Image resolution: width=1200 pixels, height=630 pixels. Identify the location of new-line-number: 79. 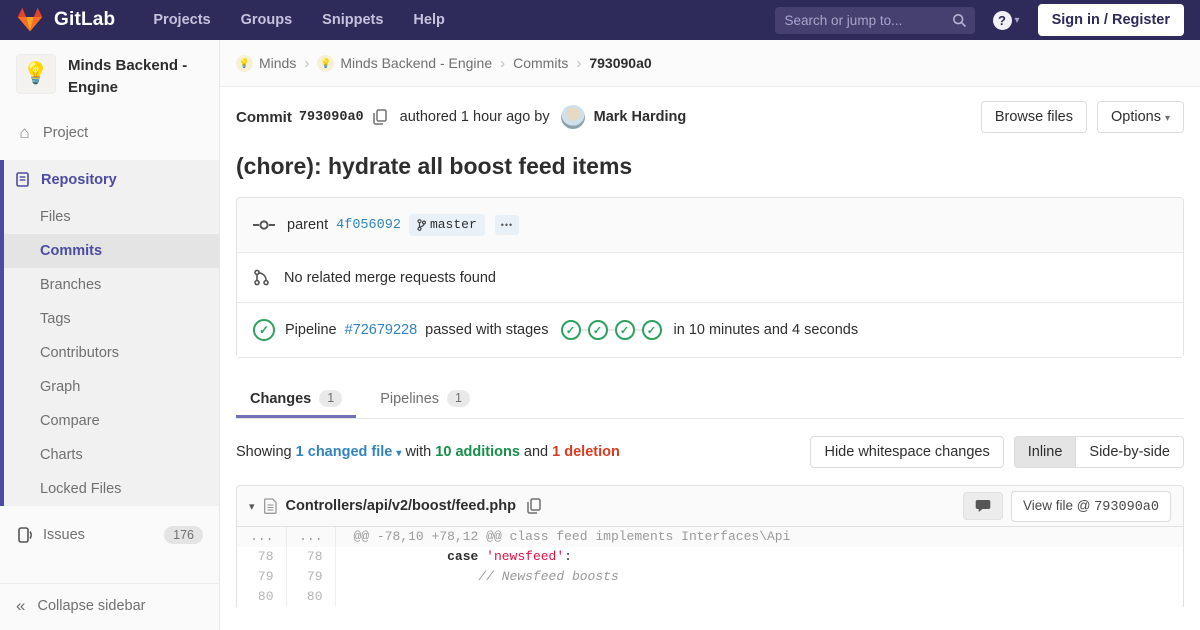
(311, 577).